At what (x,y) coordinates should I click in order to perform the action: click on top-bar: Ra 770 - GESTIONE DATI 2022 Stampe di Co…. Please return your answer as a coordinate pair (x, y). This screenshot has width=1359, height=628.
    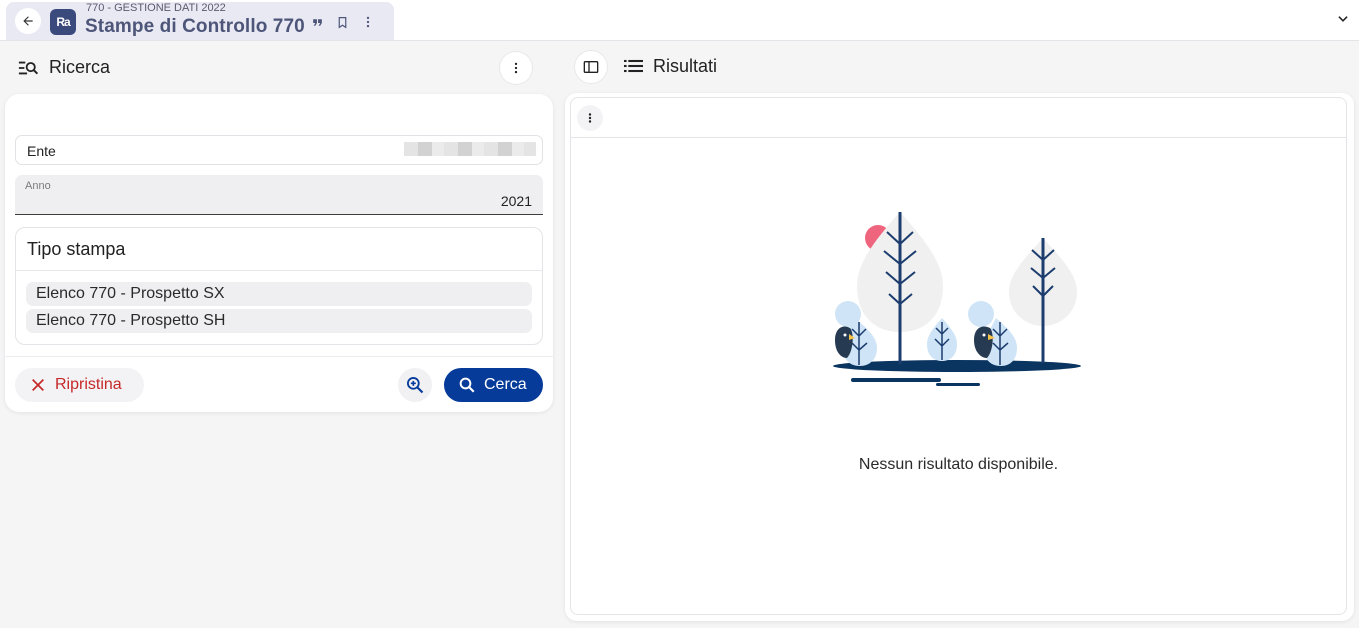
    Looking at the image, I should click on (679, 20).